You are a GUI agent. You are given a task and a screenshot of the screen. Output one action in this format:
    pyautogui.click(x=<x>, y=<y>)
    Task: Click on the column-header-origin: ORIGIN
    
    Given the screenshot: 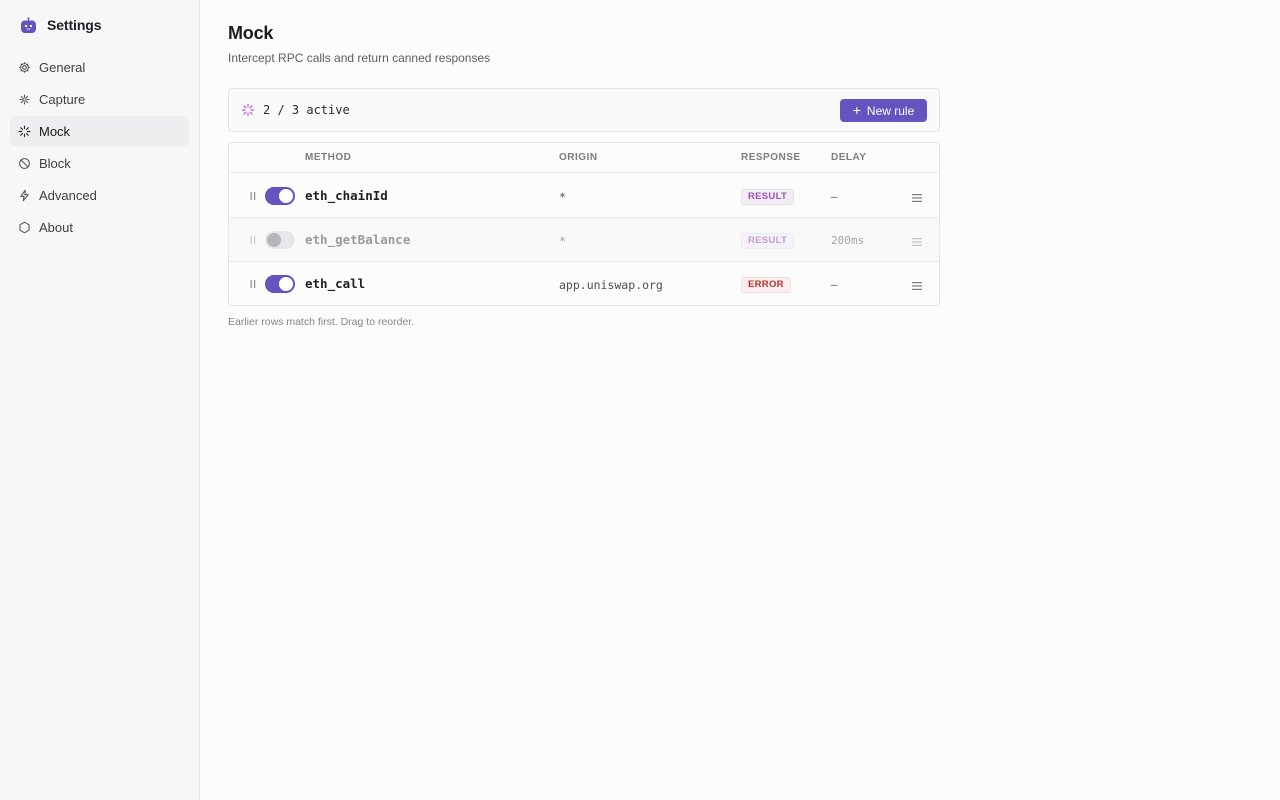 What is the action you would take?
    pyautogui.click(x=578, y=157)
    